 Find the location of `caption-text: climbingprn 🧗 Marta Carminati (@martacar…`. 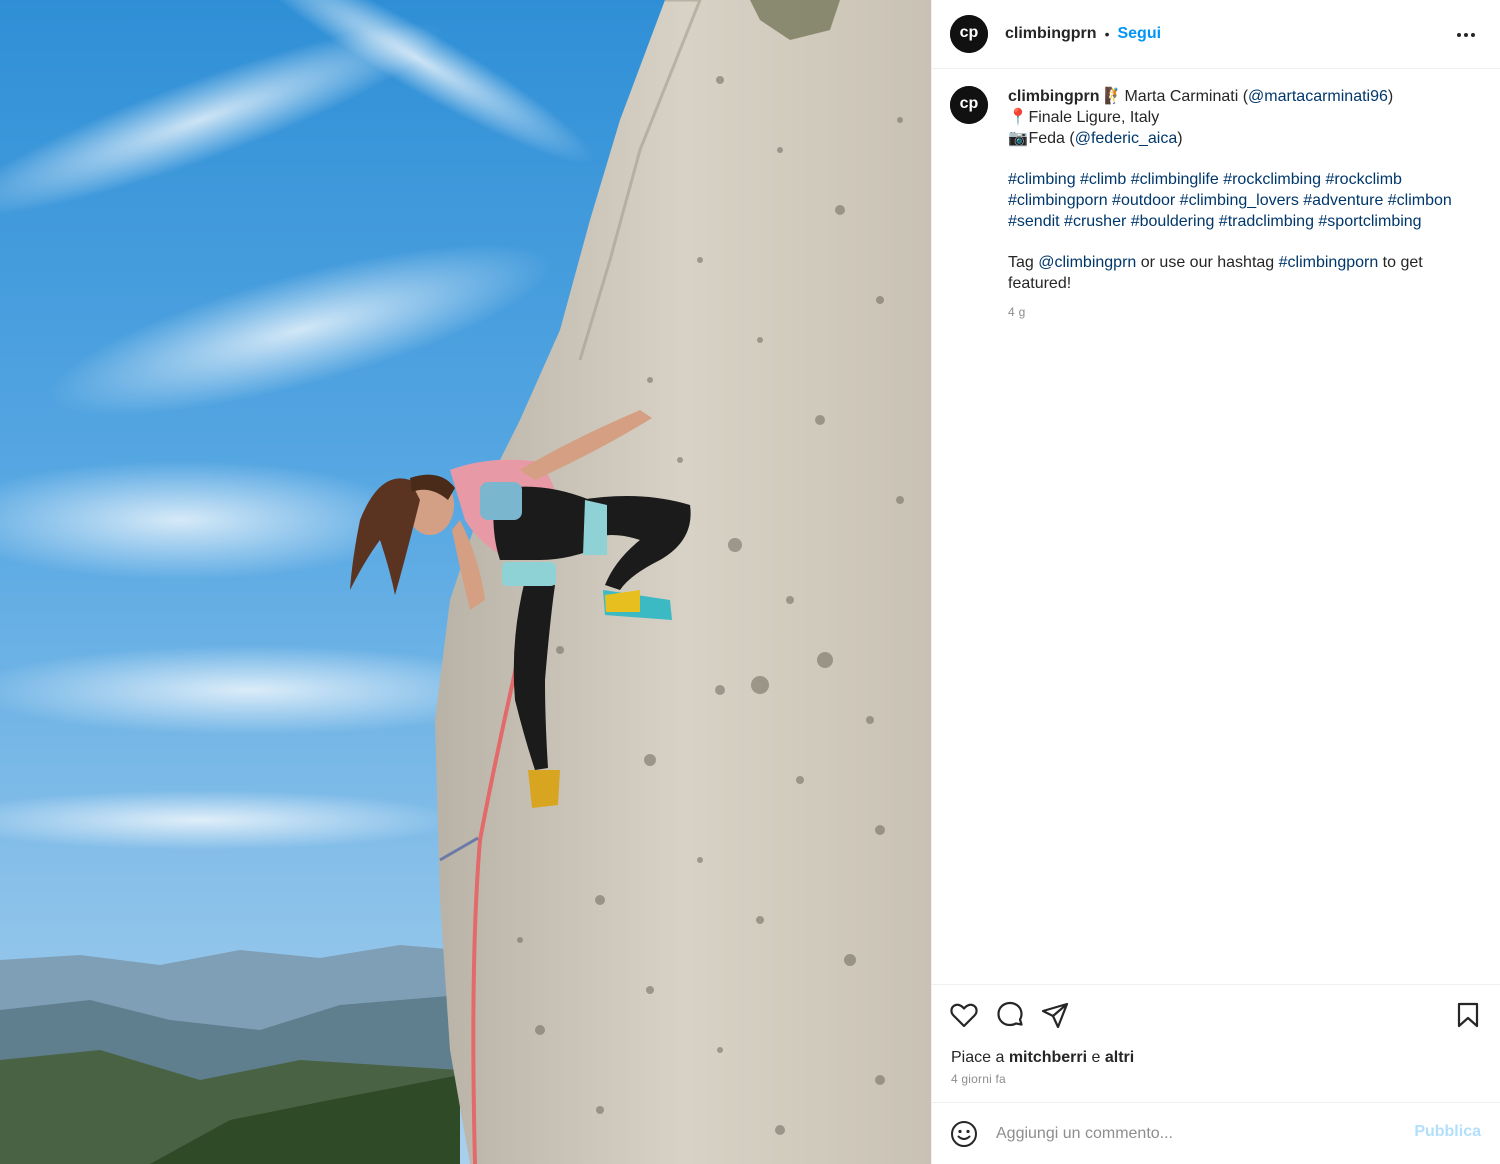

caption-text: climbingprn 🧗 Marta Carminati (@martacar… is located at coordinates (1243, 204).